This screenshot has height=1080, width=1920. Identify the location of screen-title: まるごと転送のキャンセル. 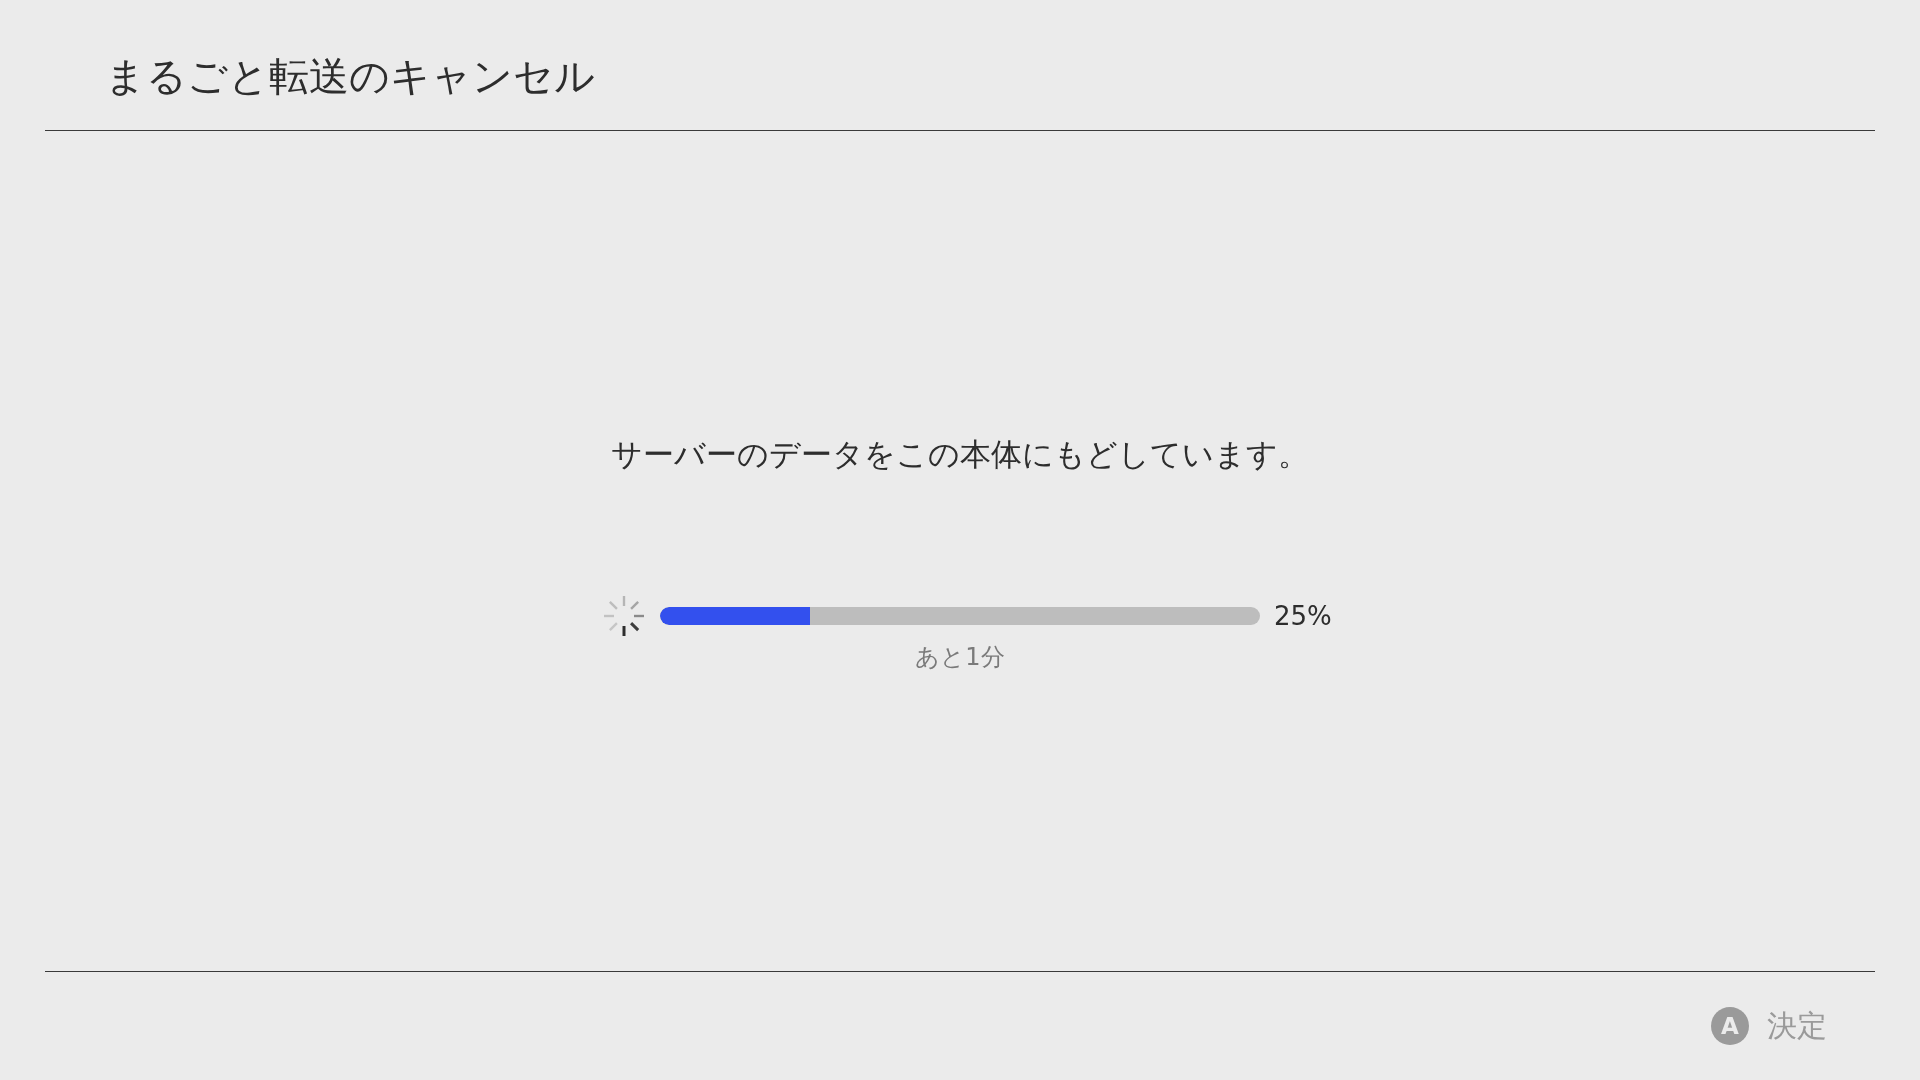
(350, 76).